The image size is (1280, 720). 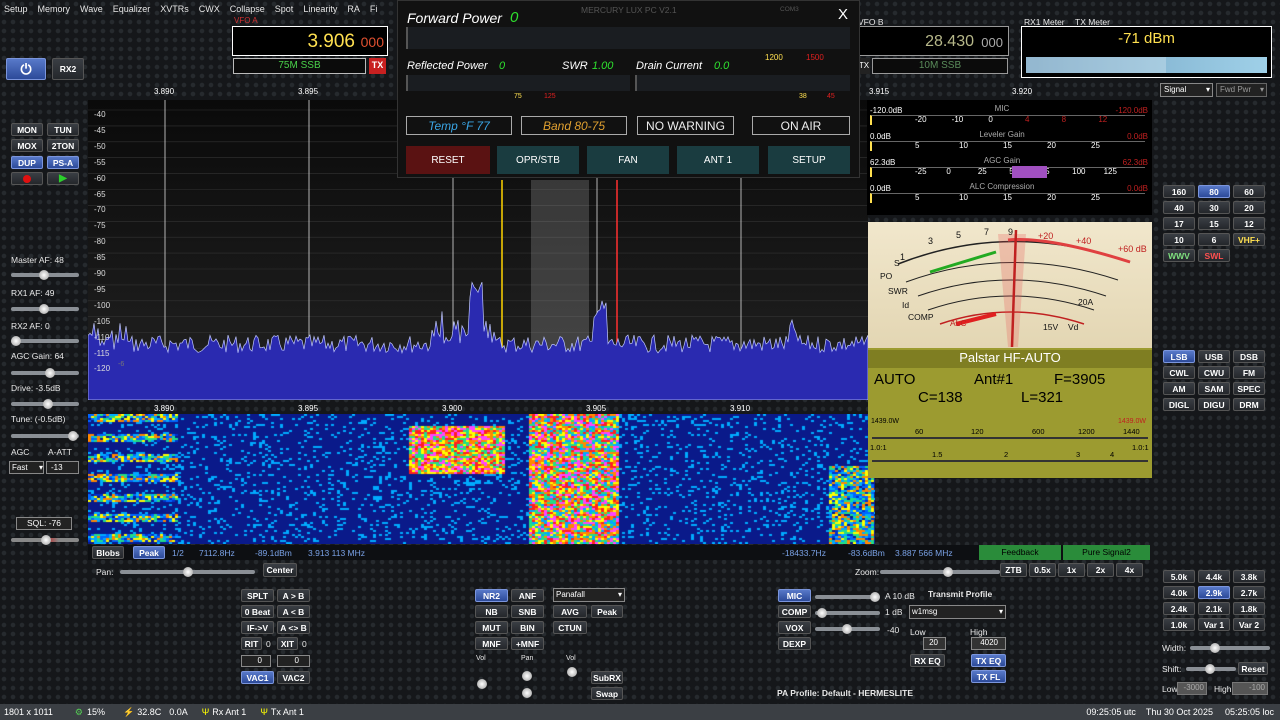 What do you see at coordinates (1249, 372) in the screenshot?
I see `modes-button: FM` at bounding box center [1249, 372].